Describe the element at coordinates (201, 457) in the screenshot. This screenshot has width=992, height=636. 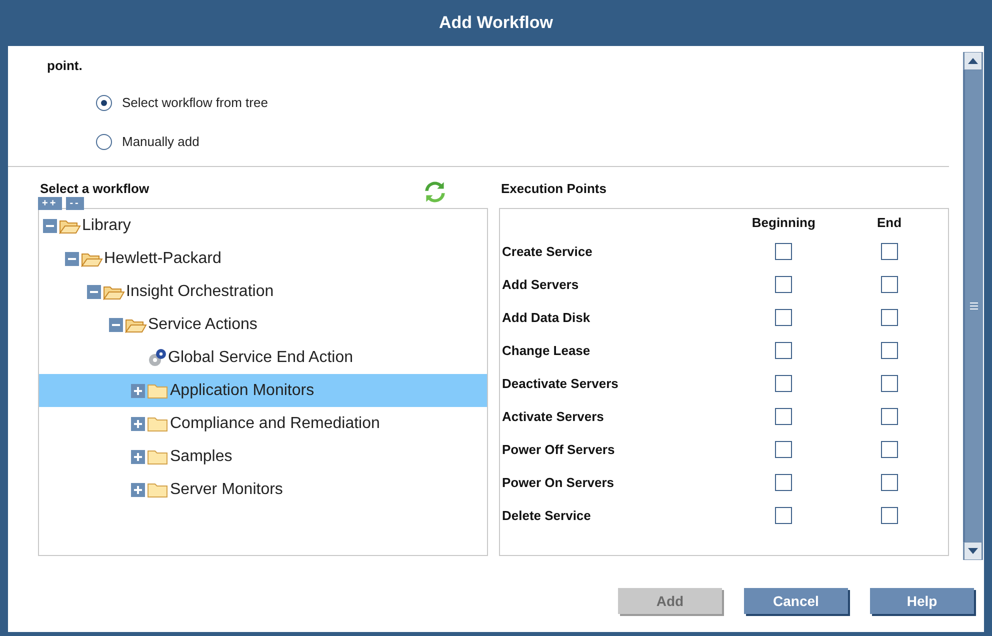
I see `tree-label: Samples` at that location.